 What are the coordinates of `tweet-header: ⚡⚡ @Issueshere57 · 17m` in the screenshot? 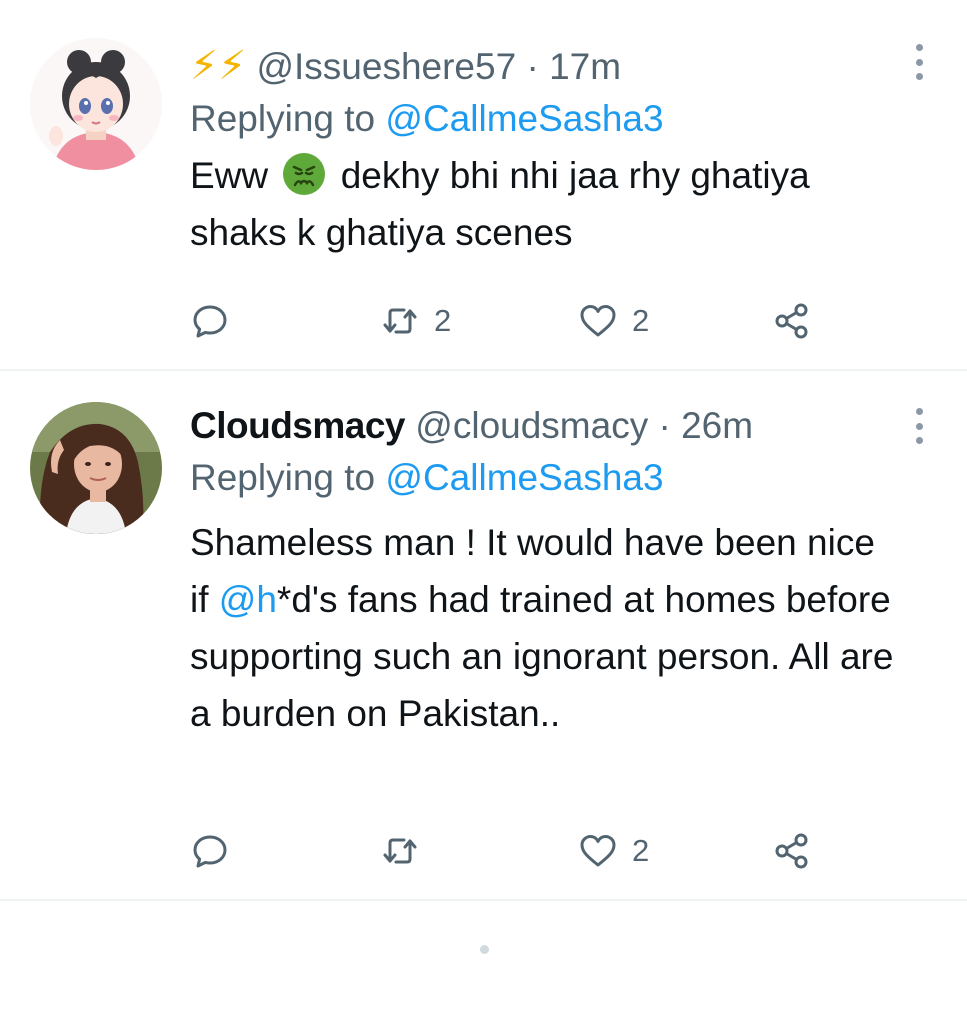 It's located at (543, 66).